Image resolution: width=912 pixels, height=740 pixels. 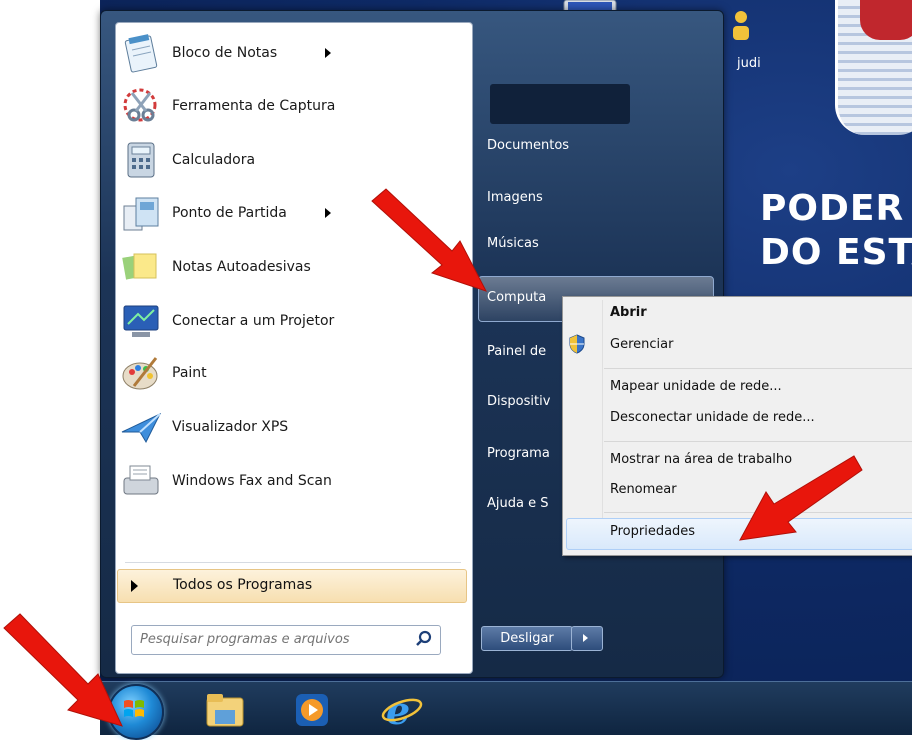 What do you see at coordinates (214, 160) in the screenshot?
I see `program-label: Calculadora` at bounding box center [214, 160].